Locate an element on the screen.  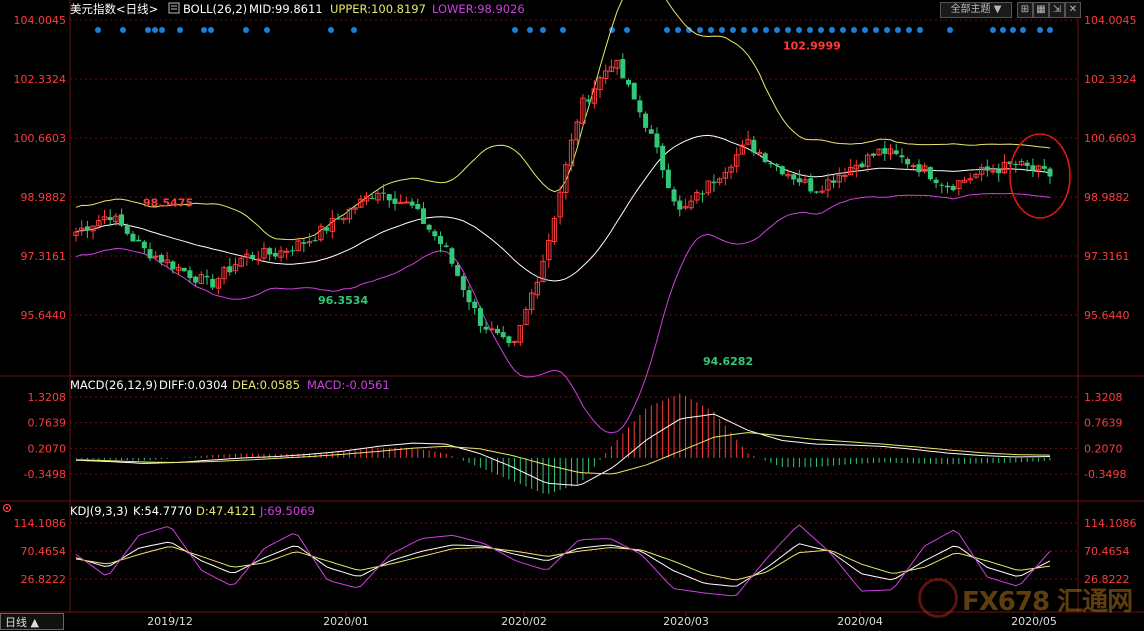
kdj-k: K:54.7770 is located at coordinates (162, 511).